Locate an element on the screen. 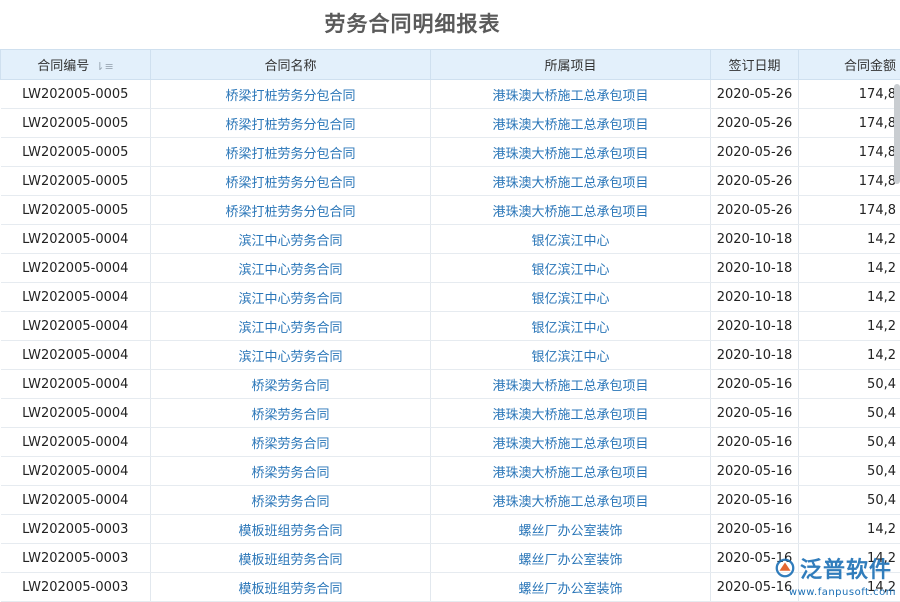 This screenshot has height=602, width=900. column-header-label: 合同名称 is located at coordinates (290, 66).